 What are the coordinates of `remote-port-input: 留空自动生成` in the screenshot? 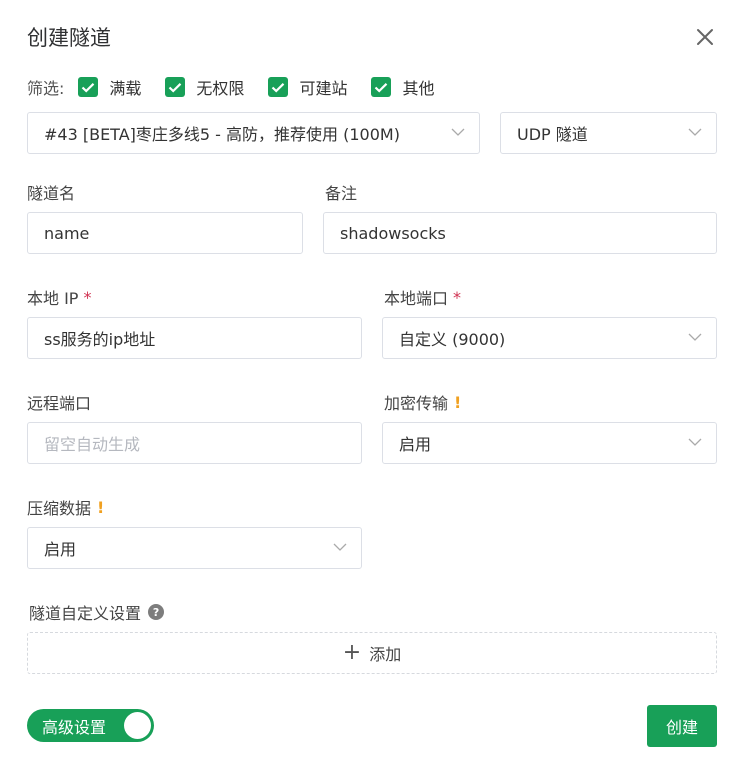 It's located at (194, 443).